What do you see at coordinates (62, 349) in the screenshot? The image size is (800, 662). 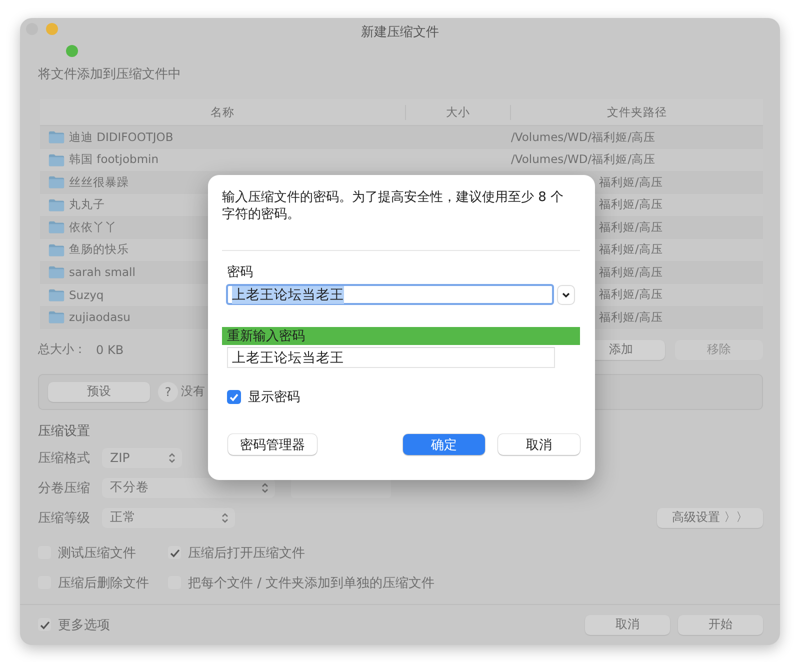 I see `total-size-label: 总大小：` at bounding box center [62, 349].